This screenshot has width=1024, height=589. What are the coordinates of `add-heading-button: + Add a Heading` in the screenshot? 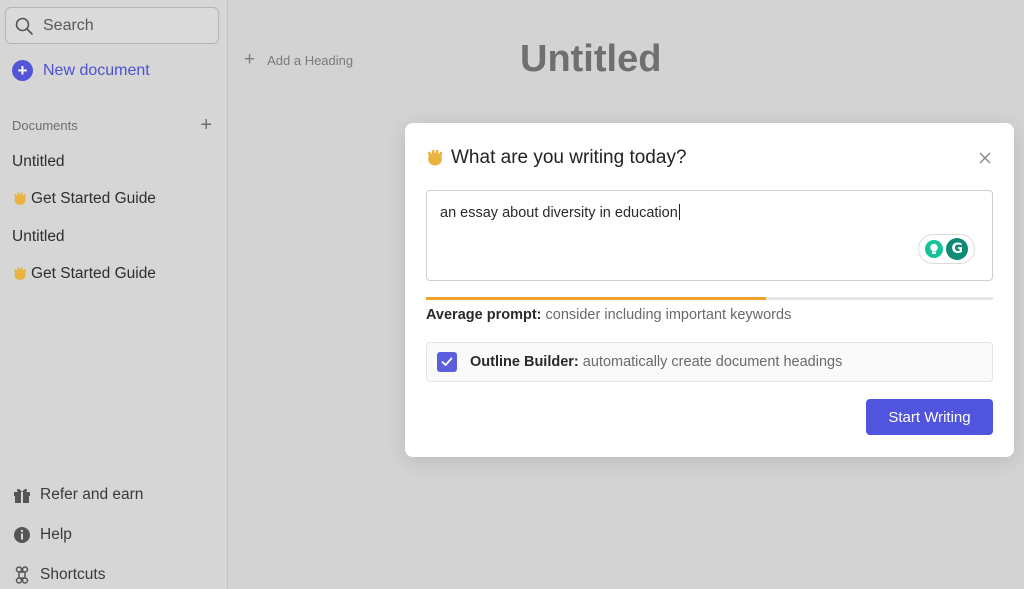 It's located at (299, 59).